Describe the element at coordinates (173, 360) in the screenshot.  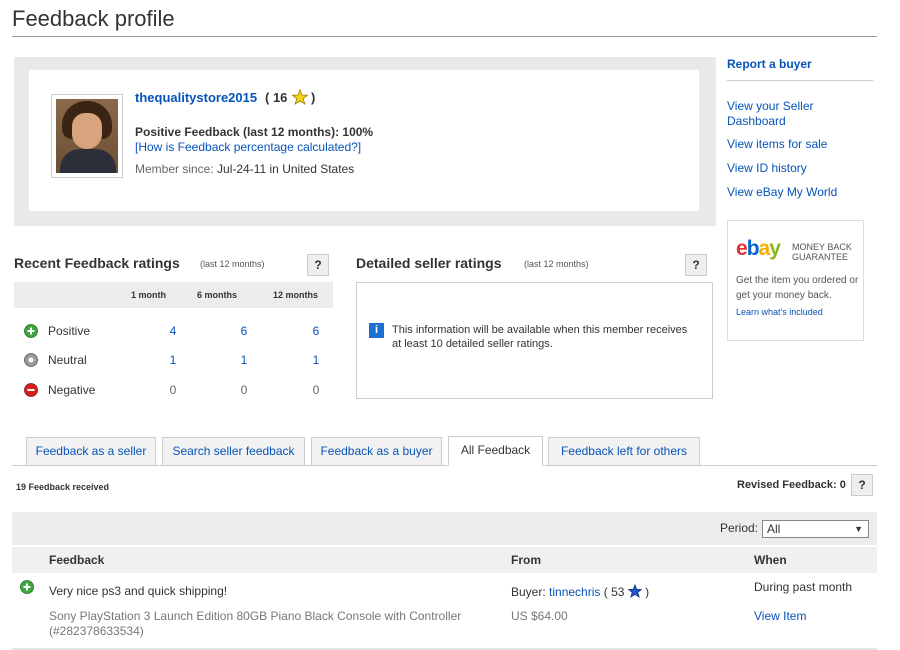
I see `neutral-1-month: 1` at that location.